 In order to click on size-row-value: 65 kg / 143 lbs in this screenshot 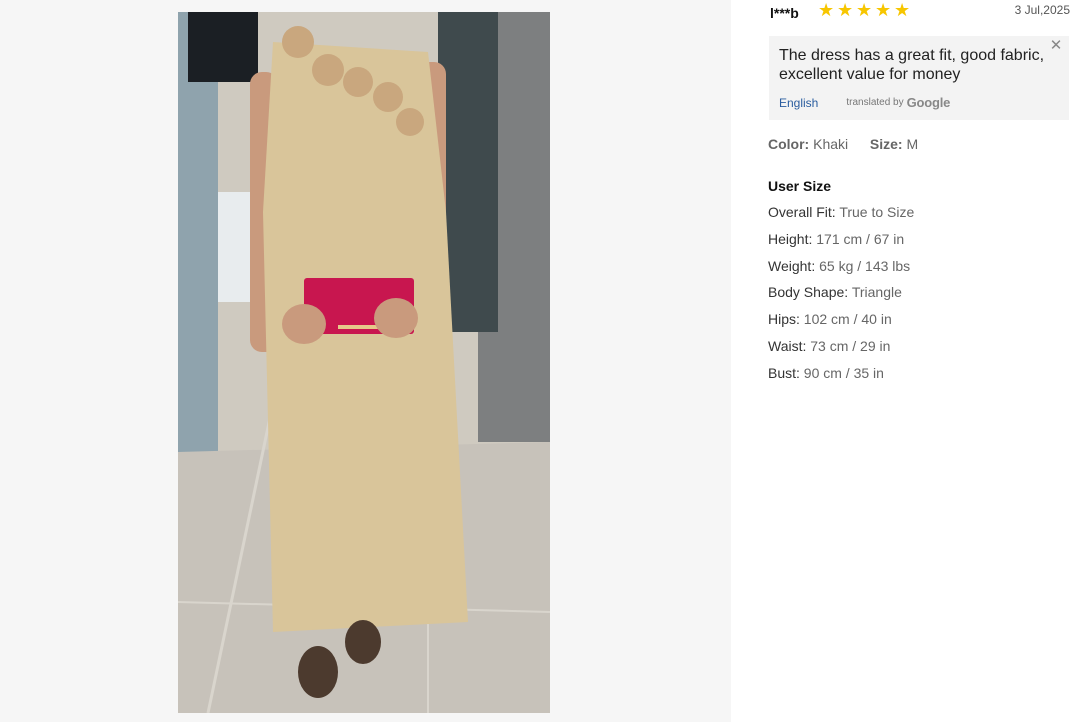, I will do `click(865, 265)`.